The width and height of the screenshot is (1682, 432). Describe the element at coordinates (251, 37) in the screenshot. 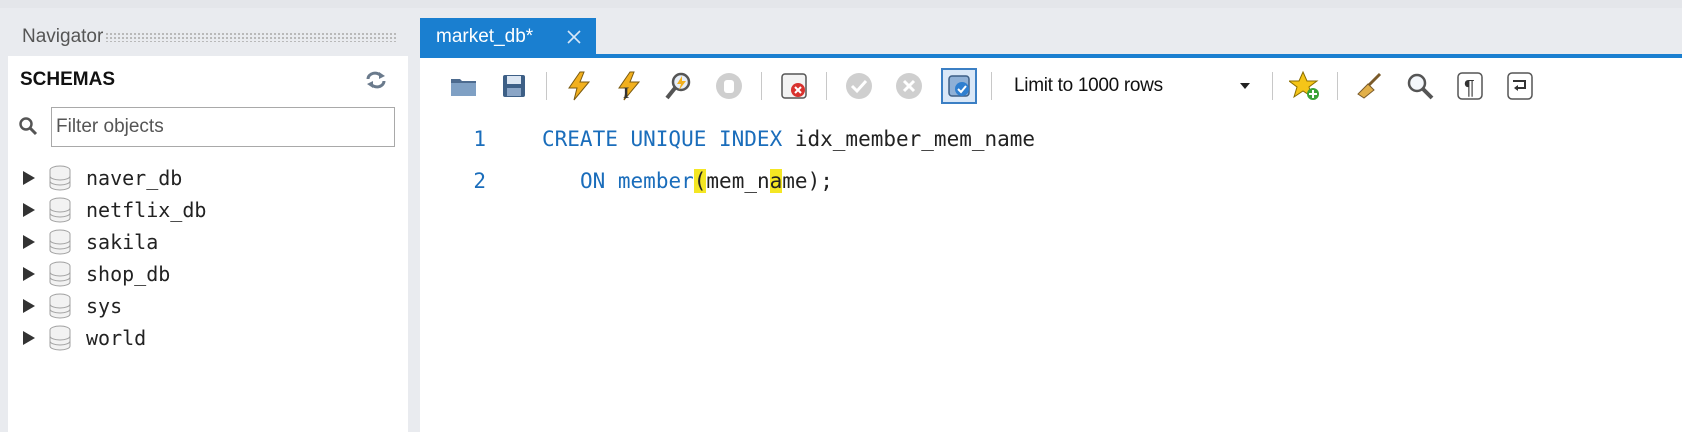

I see `panel-grip` at that location.